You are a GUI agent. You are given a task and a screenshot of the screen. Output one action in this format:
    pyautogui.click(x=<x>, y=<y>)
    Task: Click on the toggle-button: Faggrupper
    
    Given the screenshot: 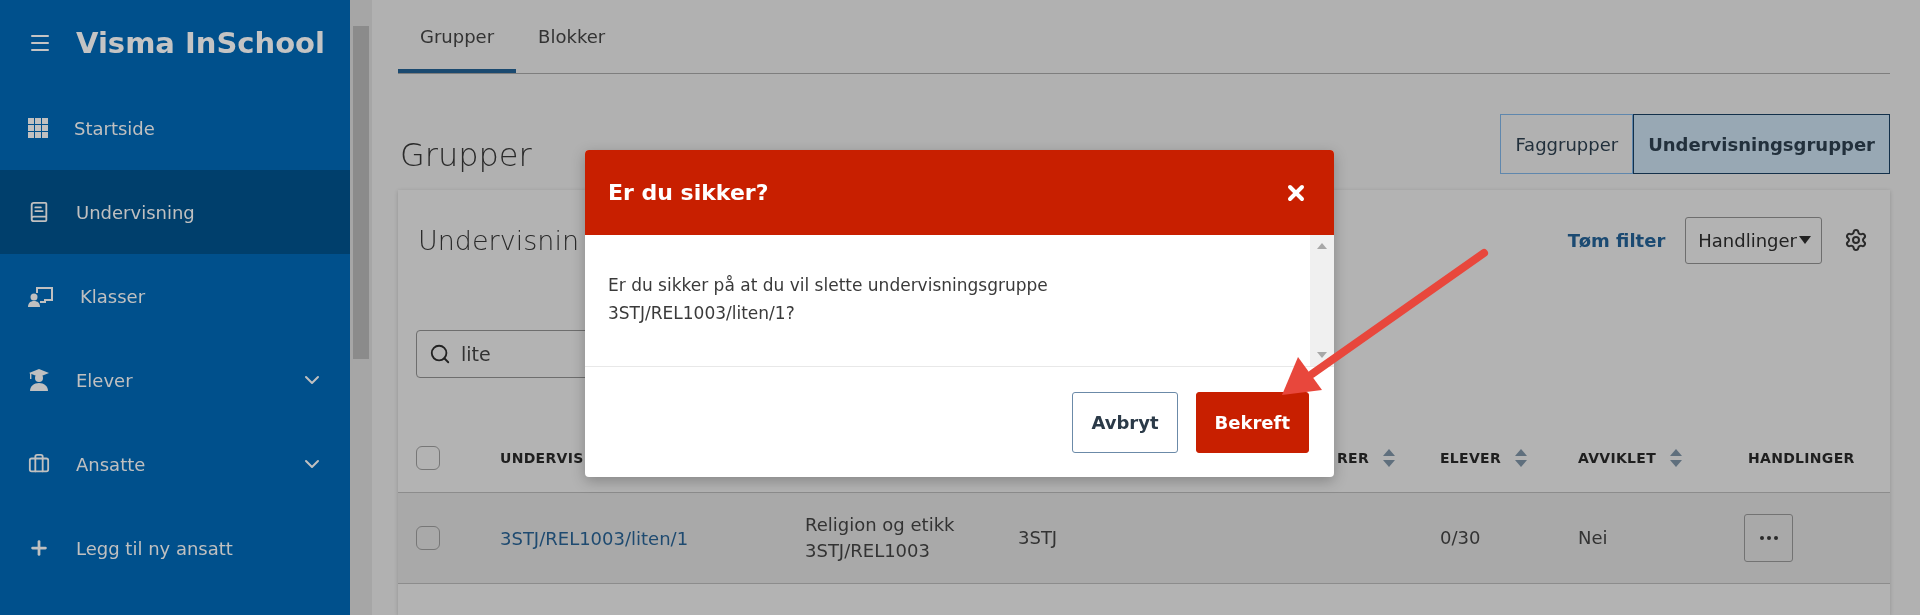 What is the action you would take?
    pyautogui.click(x=1567, y=144)
    